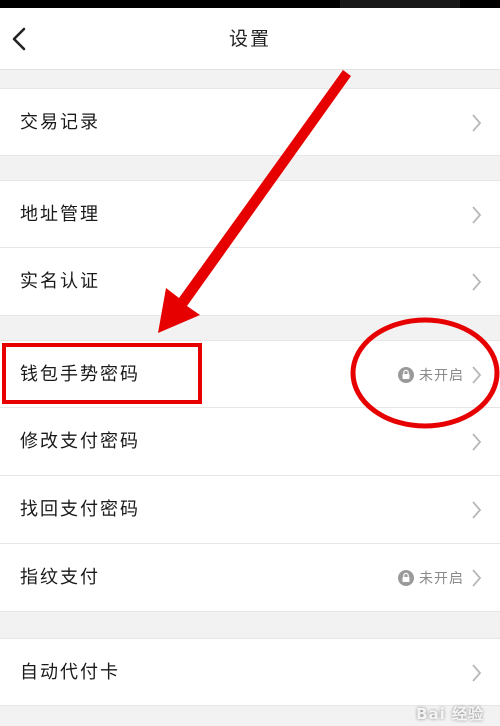 The image size is (500, 726). Describe the element at coordinates (250, 442) in the screenshot. I see `row-change-payment-password: 修改支付密码` at that location.